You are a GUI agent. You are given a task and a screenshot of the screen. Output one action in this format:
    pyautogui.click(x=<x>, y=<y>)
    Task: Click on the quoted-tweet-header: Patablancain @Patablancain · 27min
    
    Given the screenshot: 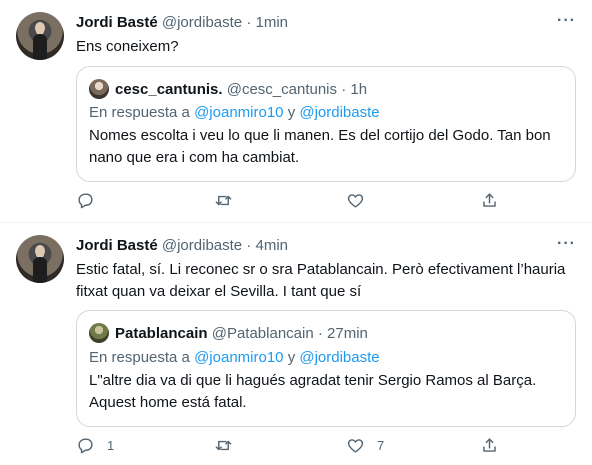 What is the action you would take?
    pyautogui.click(x=228, y=333)
    